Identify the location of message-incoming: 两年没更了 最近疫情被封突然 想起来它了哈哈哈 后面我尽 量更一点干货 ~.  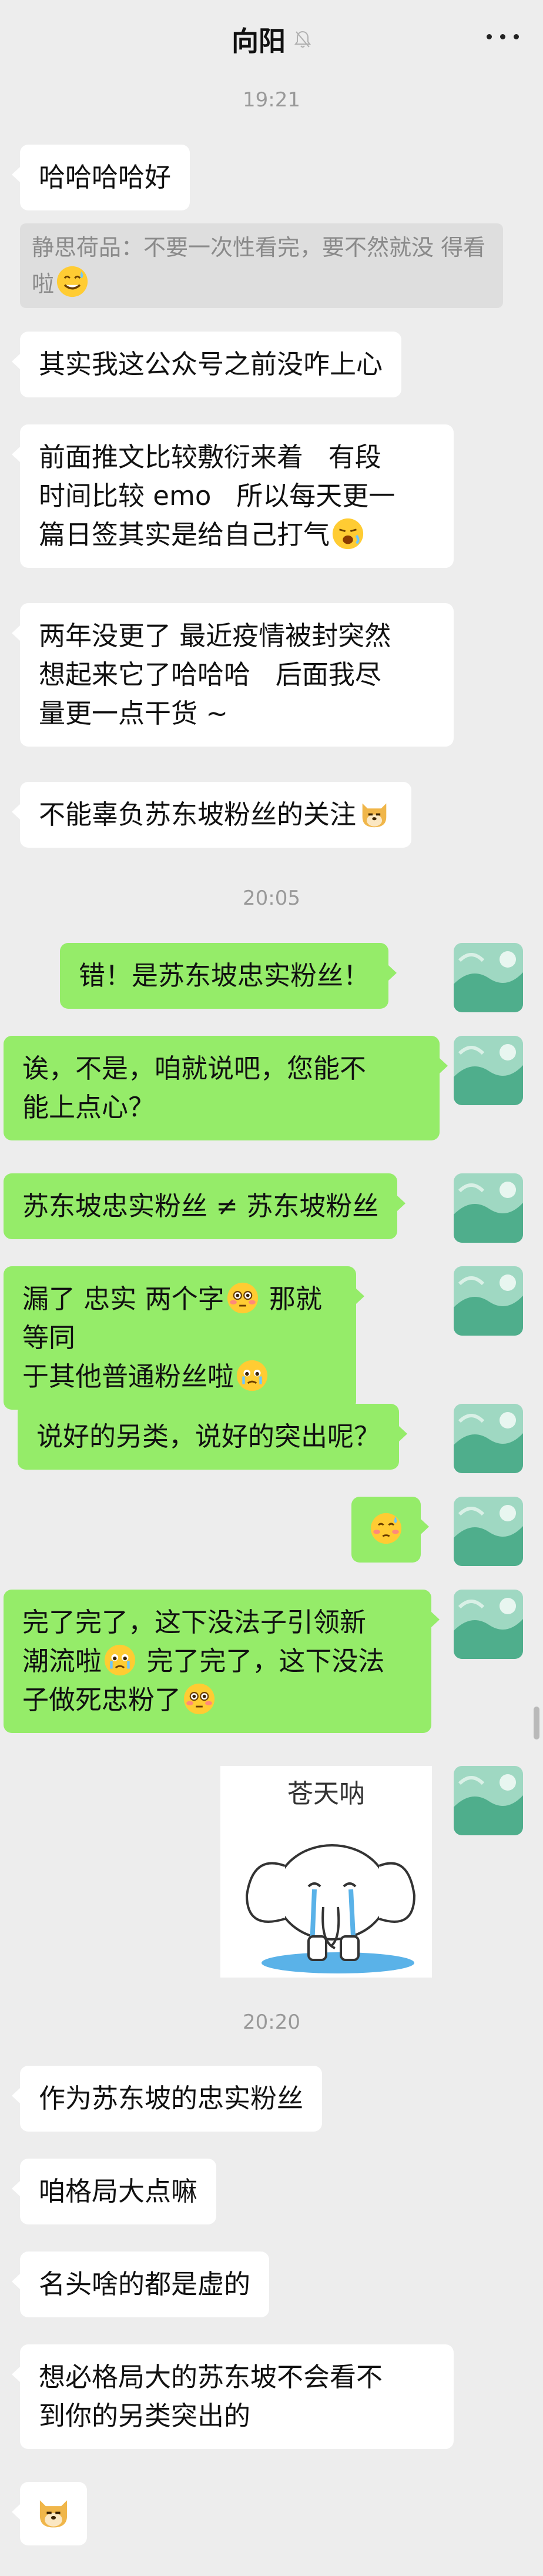
(233, 675).